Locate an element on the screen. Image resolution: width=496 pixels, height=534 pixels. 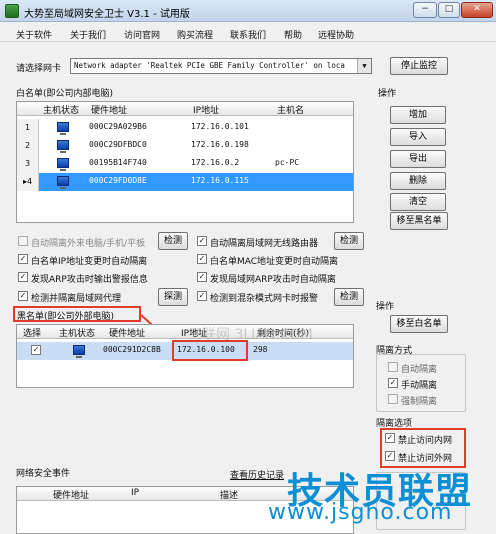
checkbox-isolate-proxy: ✓ is located at coordinates (23, 296).